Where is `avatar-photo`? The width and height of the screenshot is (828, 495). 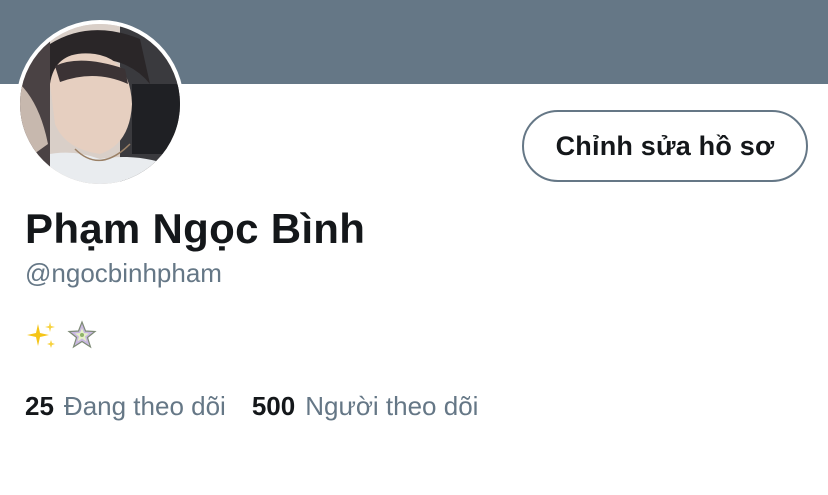 avatar-photo is located at coordinates (100, 104).